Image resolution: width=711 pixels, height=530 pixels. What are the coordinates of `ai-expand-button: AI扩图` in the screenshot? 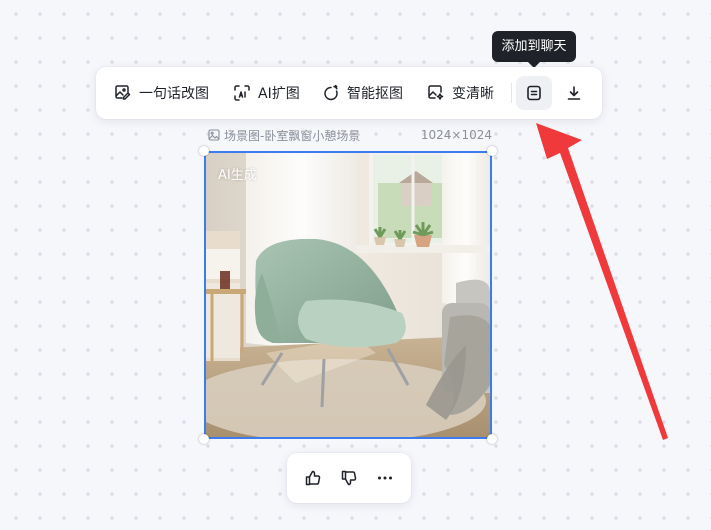 It's located at (266, 93).